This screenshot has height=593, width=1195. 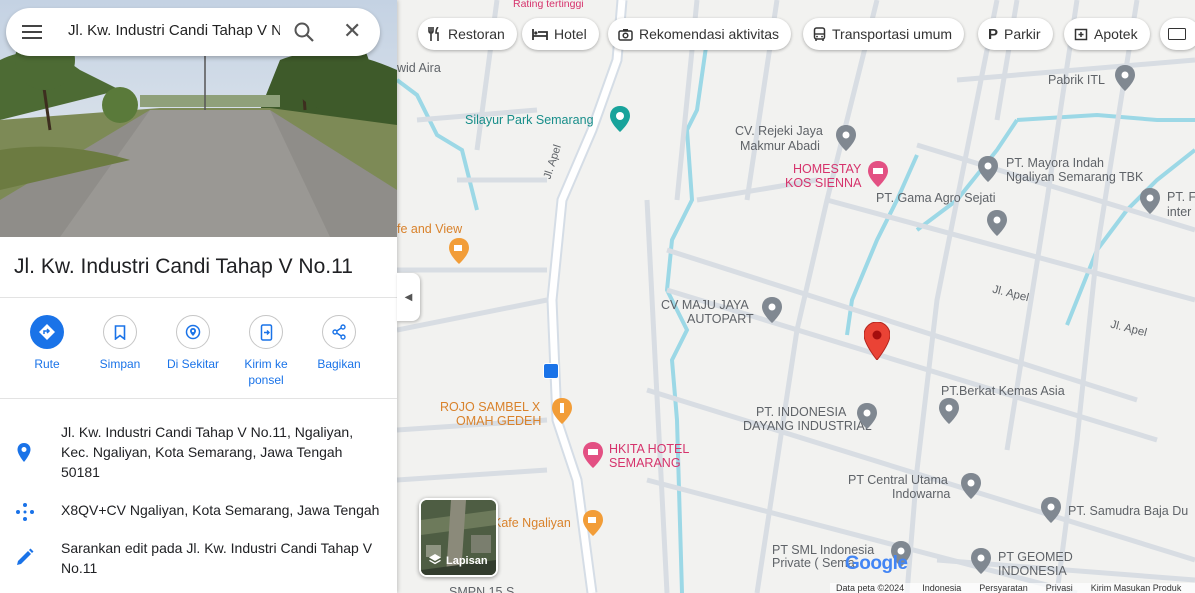 What do you see at coordinates (1179, 212) in the screenshot?
I see `map-label-pt-f-2: inter` at bounding box center [1179, 212].